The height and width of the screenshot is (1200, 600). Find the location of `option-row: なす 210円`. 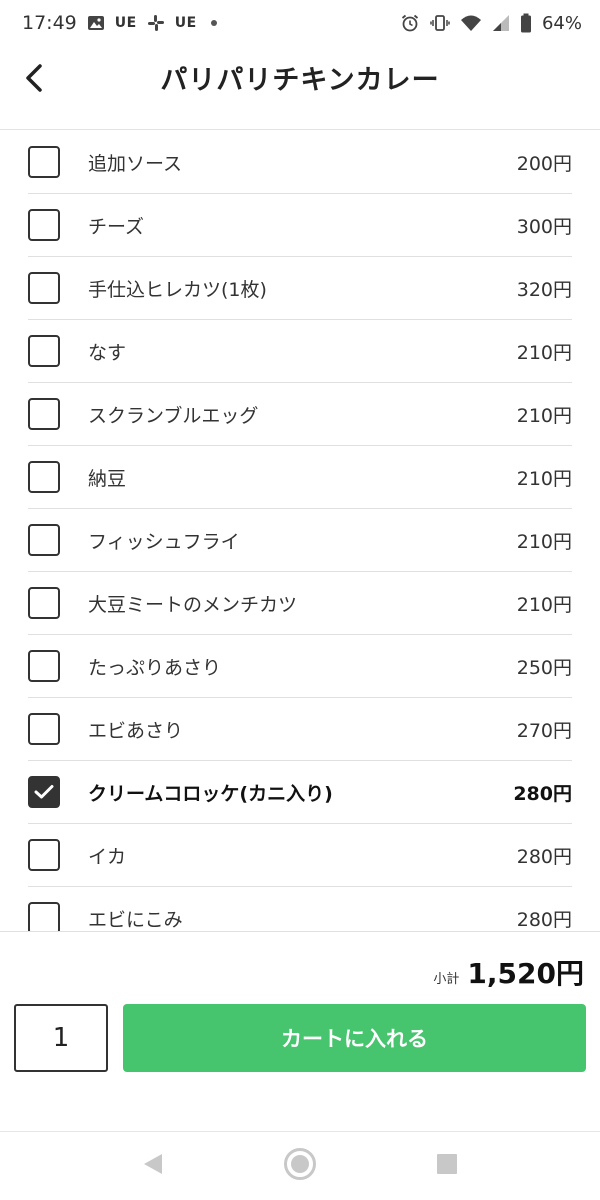

option-row: なす 210円 is located at coordinates (300, 351).